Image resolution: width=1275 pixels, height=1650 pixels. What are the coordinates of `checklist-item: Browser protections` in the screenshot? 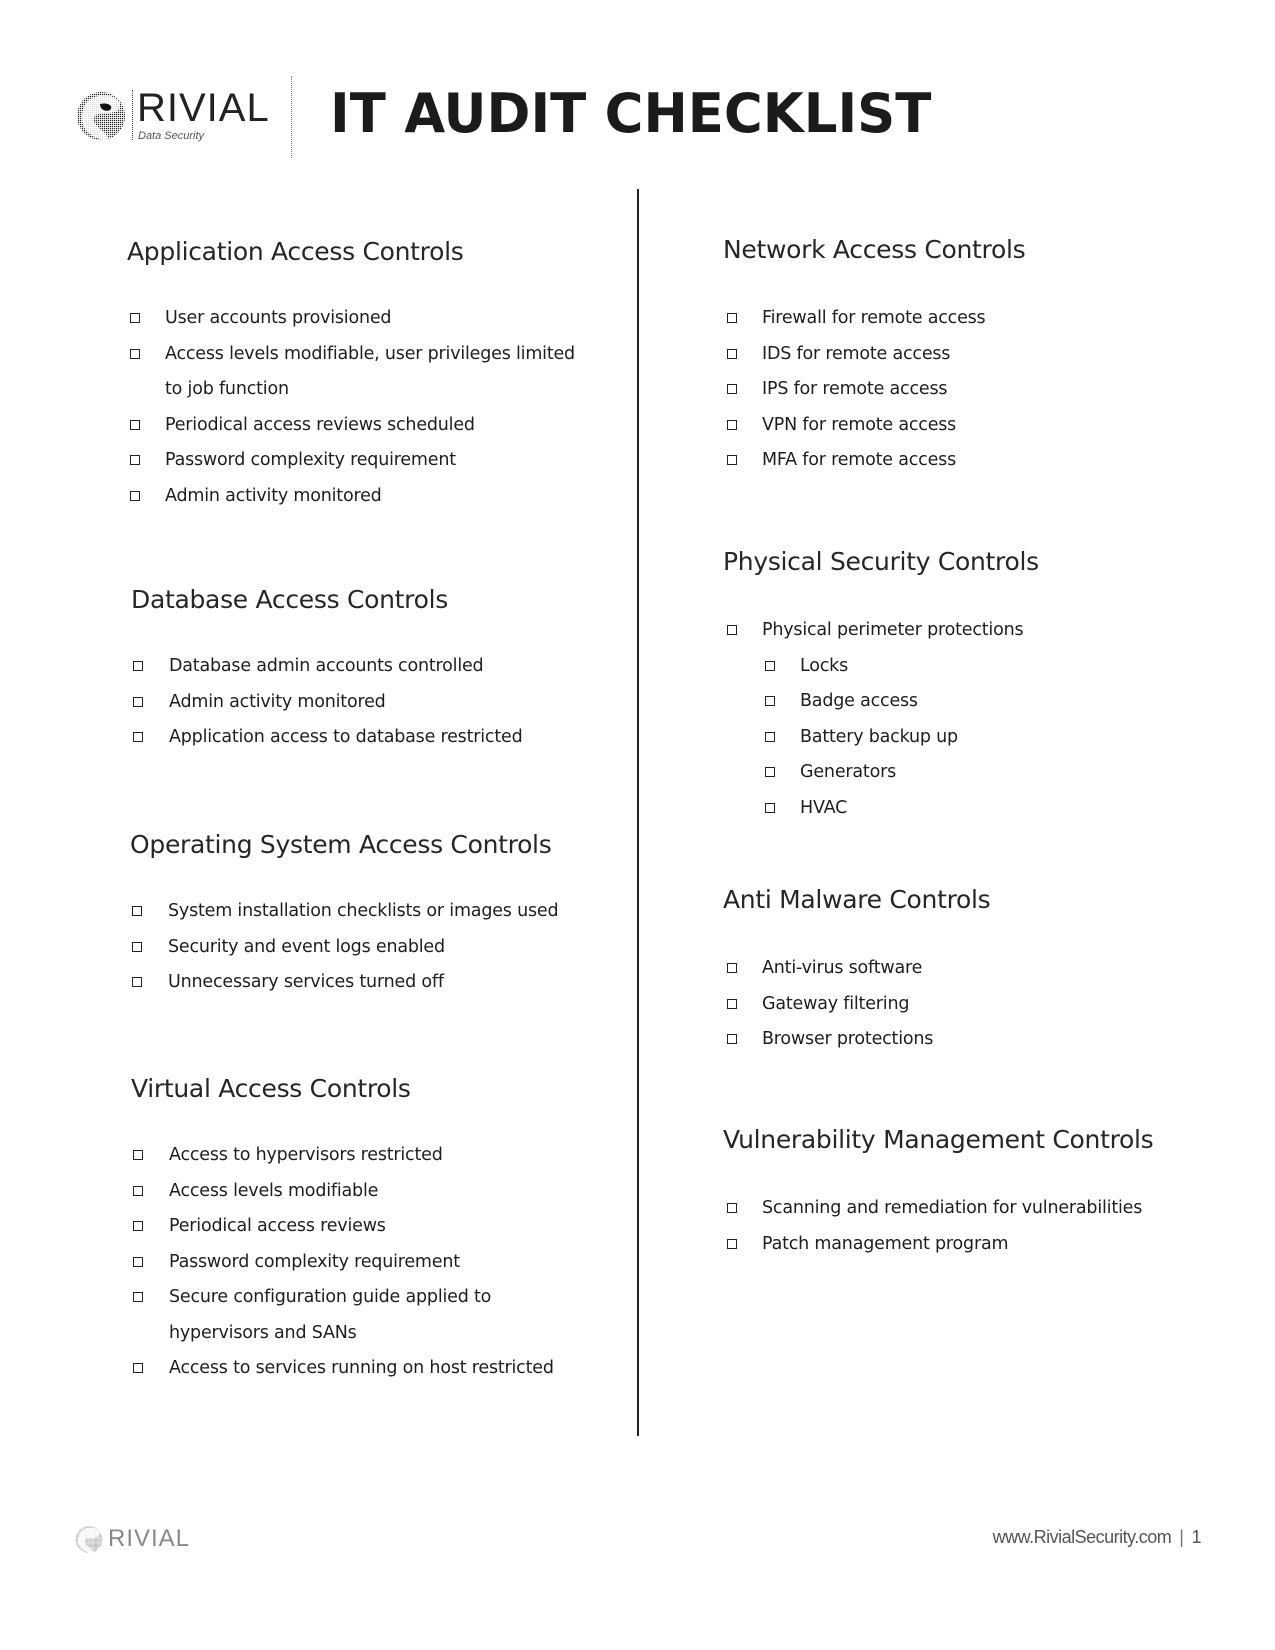 It's located at (963, 1040).